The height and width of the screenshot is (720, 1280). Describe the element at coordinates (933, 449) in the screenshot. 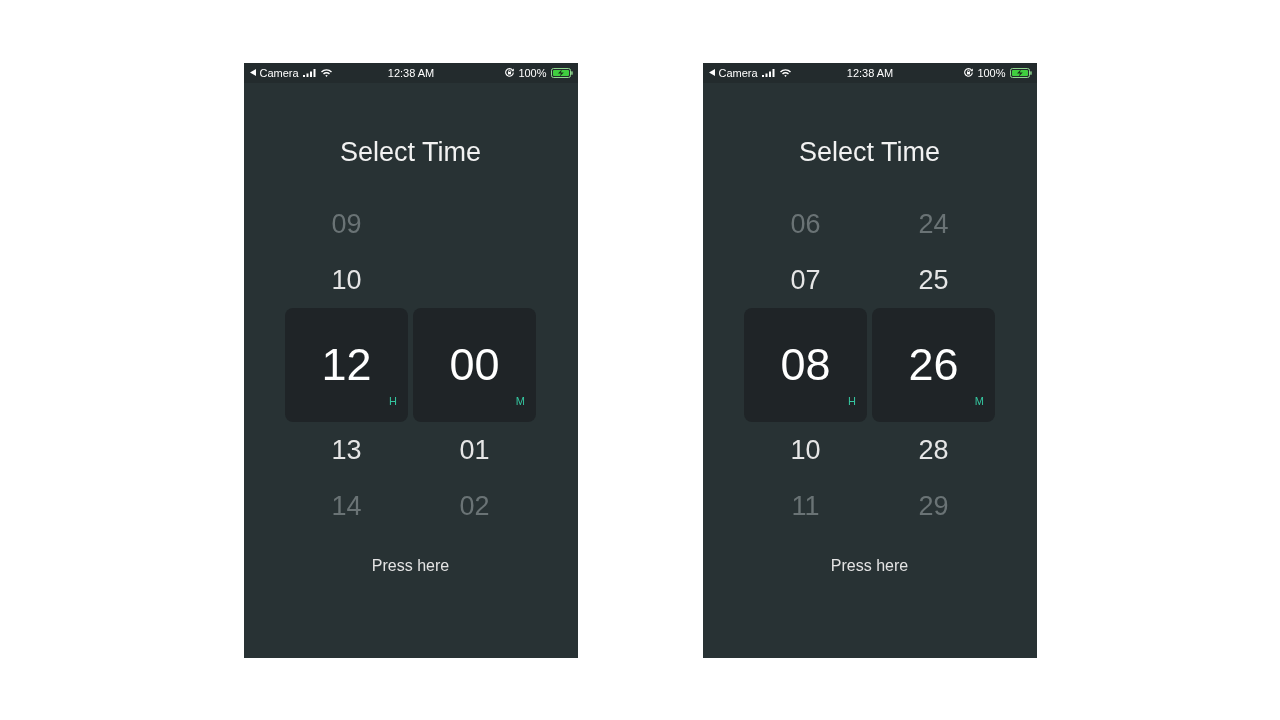

I see `wheel-option: 28` at that location.